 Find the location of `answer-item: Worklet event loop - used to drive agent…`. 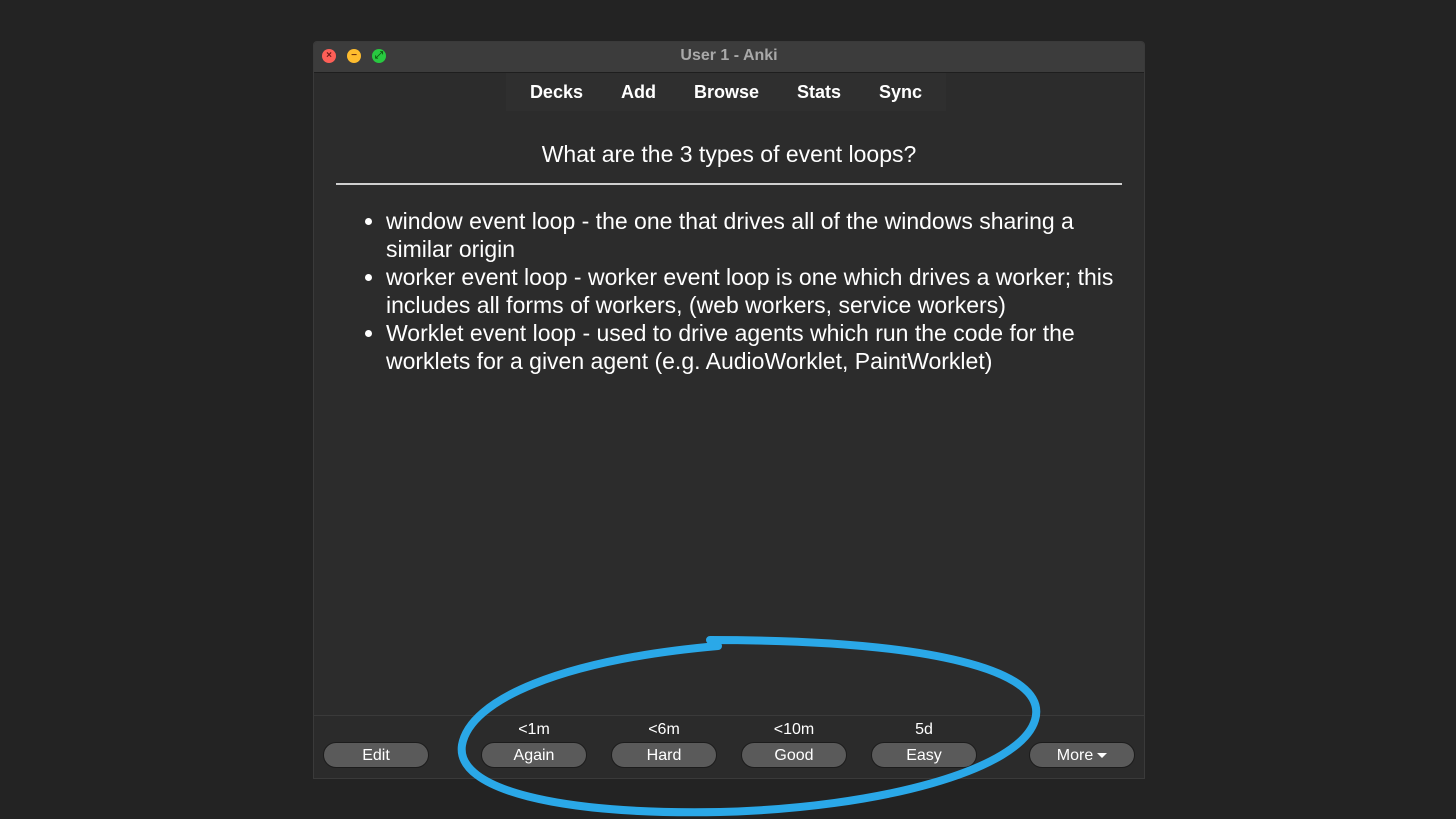

answer-item: Worklet event loop - used to drive agent… is located at coordinates (757, 347).